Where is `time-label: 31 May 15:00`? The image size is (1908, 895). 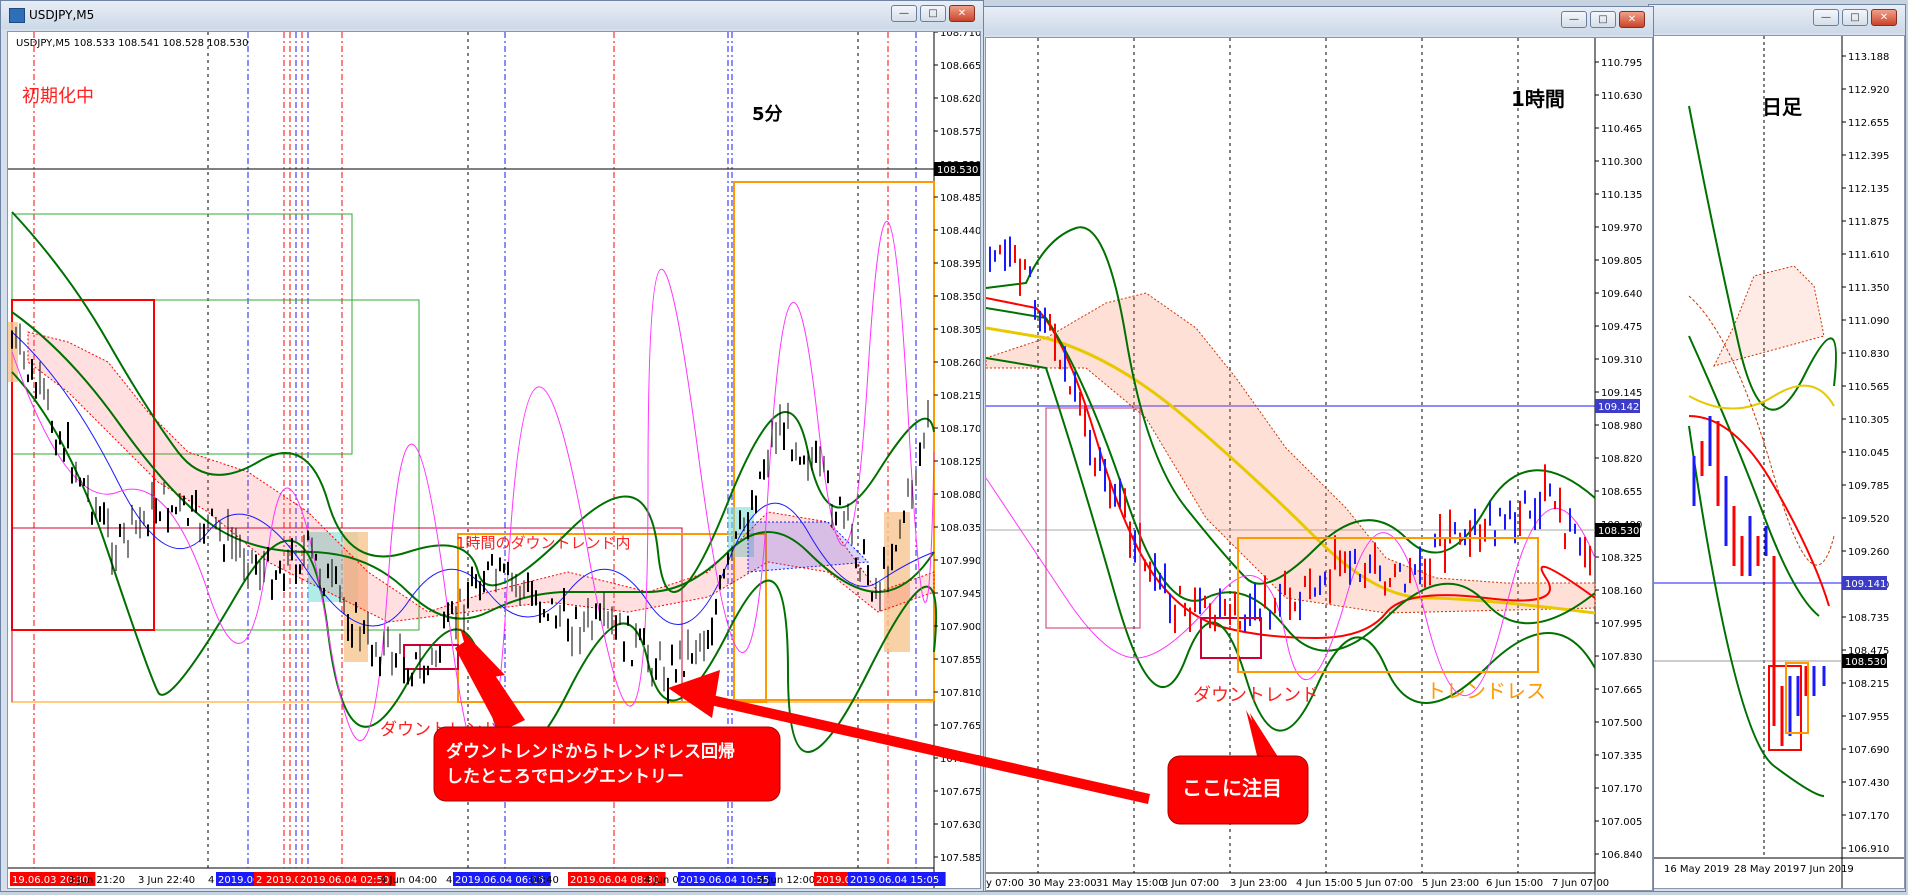 time-label: 31 May 15:00 is located at coordinates (1130, 883).